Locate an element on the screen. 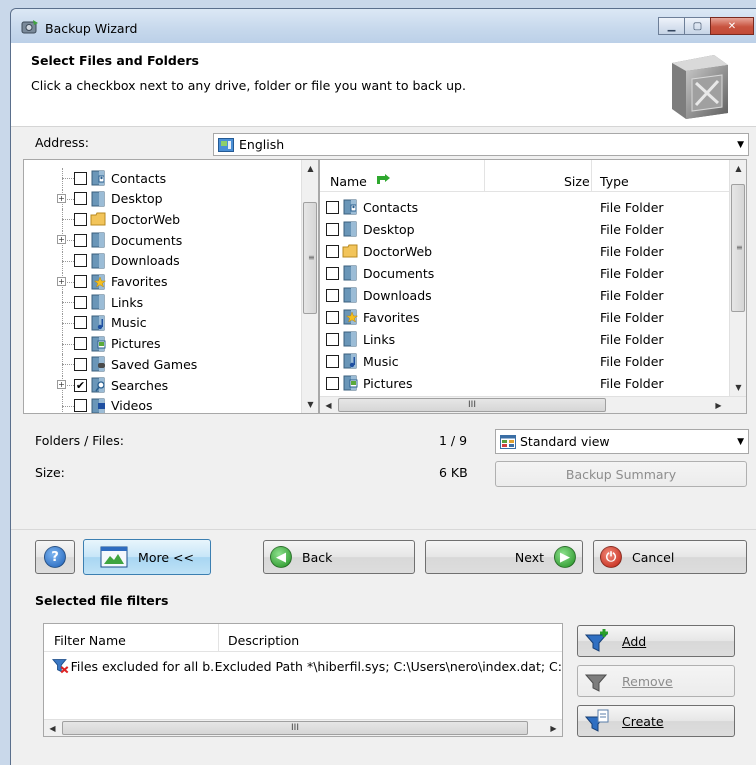 The height and width of the screenshot is (765, 756). tree-vertical-scrollbar: ▲ ≡ ▼ is located at coordinates (309, 286).